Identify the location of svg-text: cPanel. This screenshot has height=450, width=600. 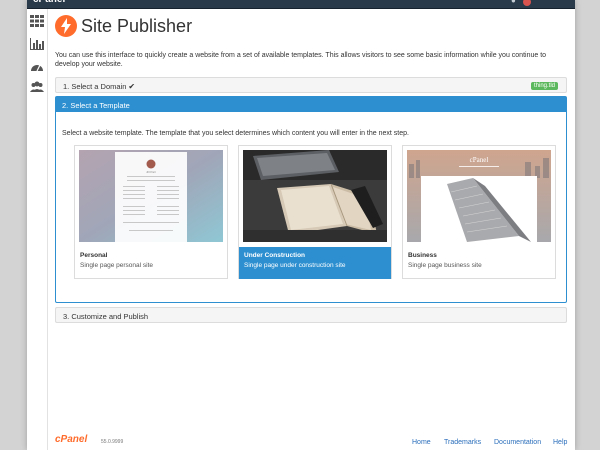
(479, 160).